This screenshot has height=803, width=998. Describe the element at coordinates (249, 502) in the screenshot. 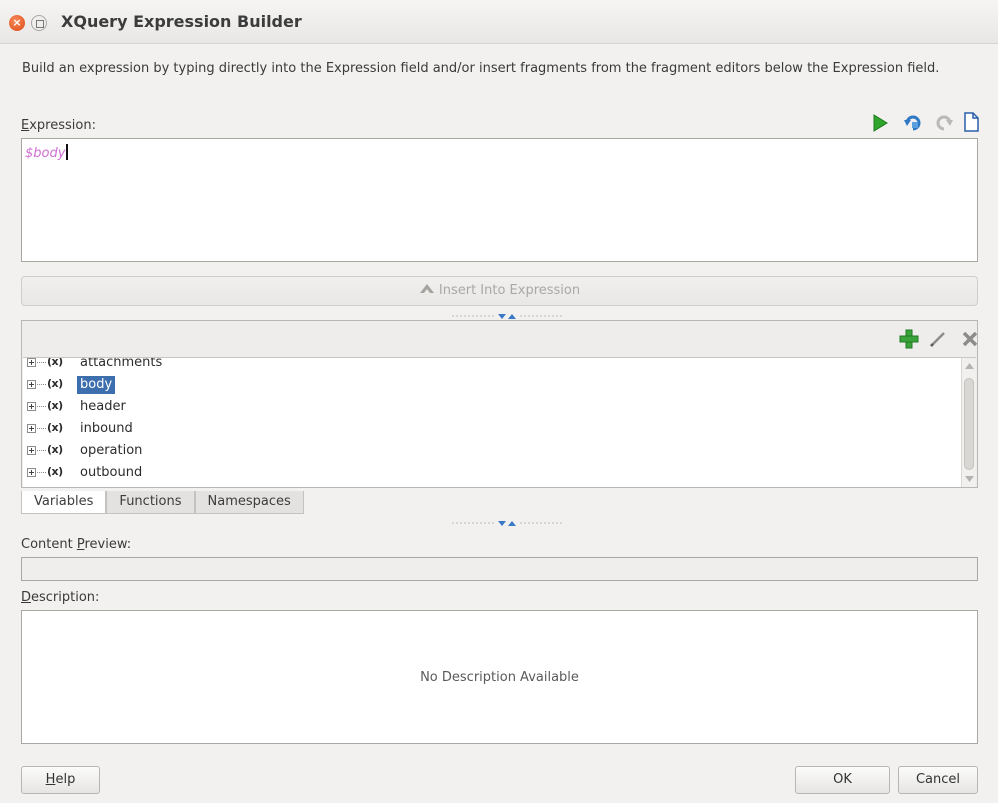

I see `tab-namespaces: Namespaces` at that location.